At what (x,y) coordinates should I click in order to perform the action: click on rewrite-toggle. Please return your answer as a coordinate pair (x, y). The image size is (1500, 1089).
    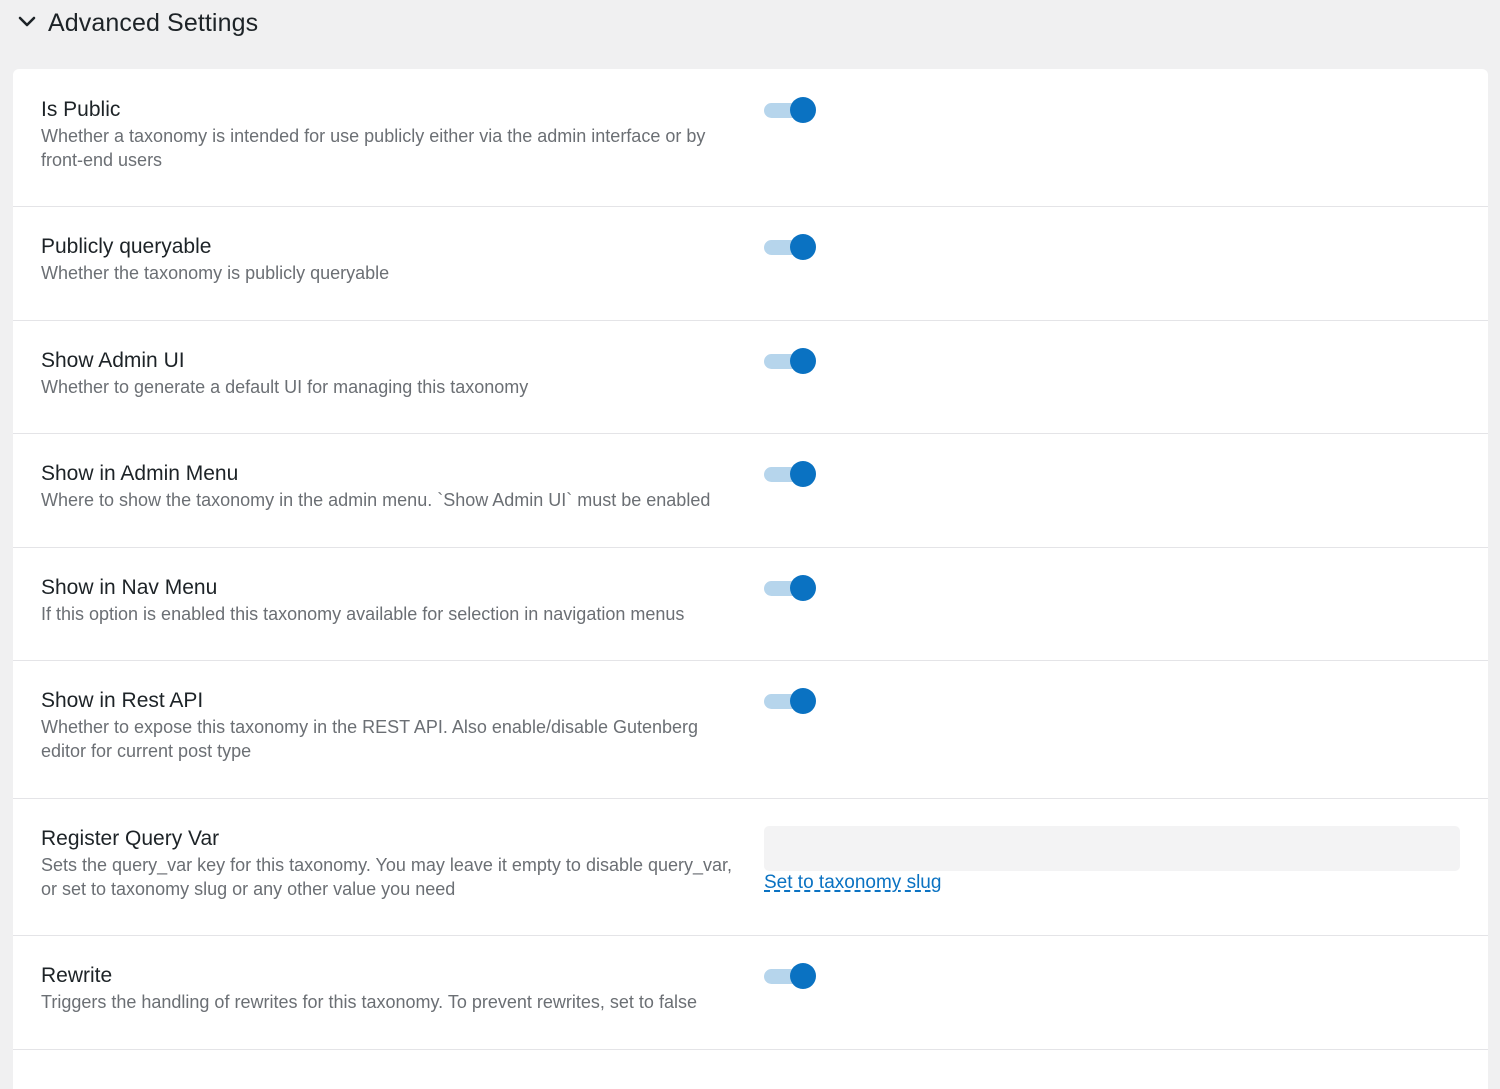
    Looking at the image, I should click on (790, 976).